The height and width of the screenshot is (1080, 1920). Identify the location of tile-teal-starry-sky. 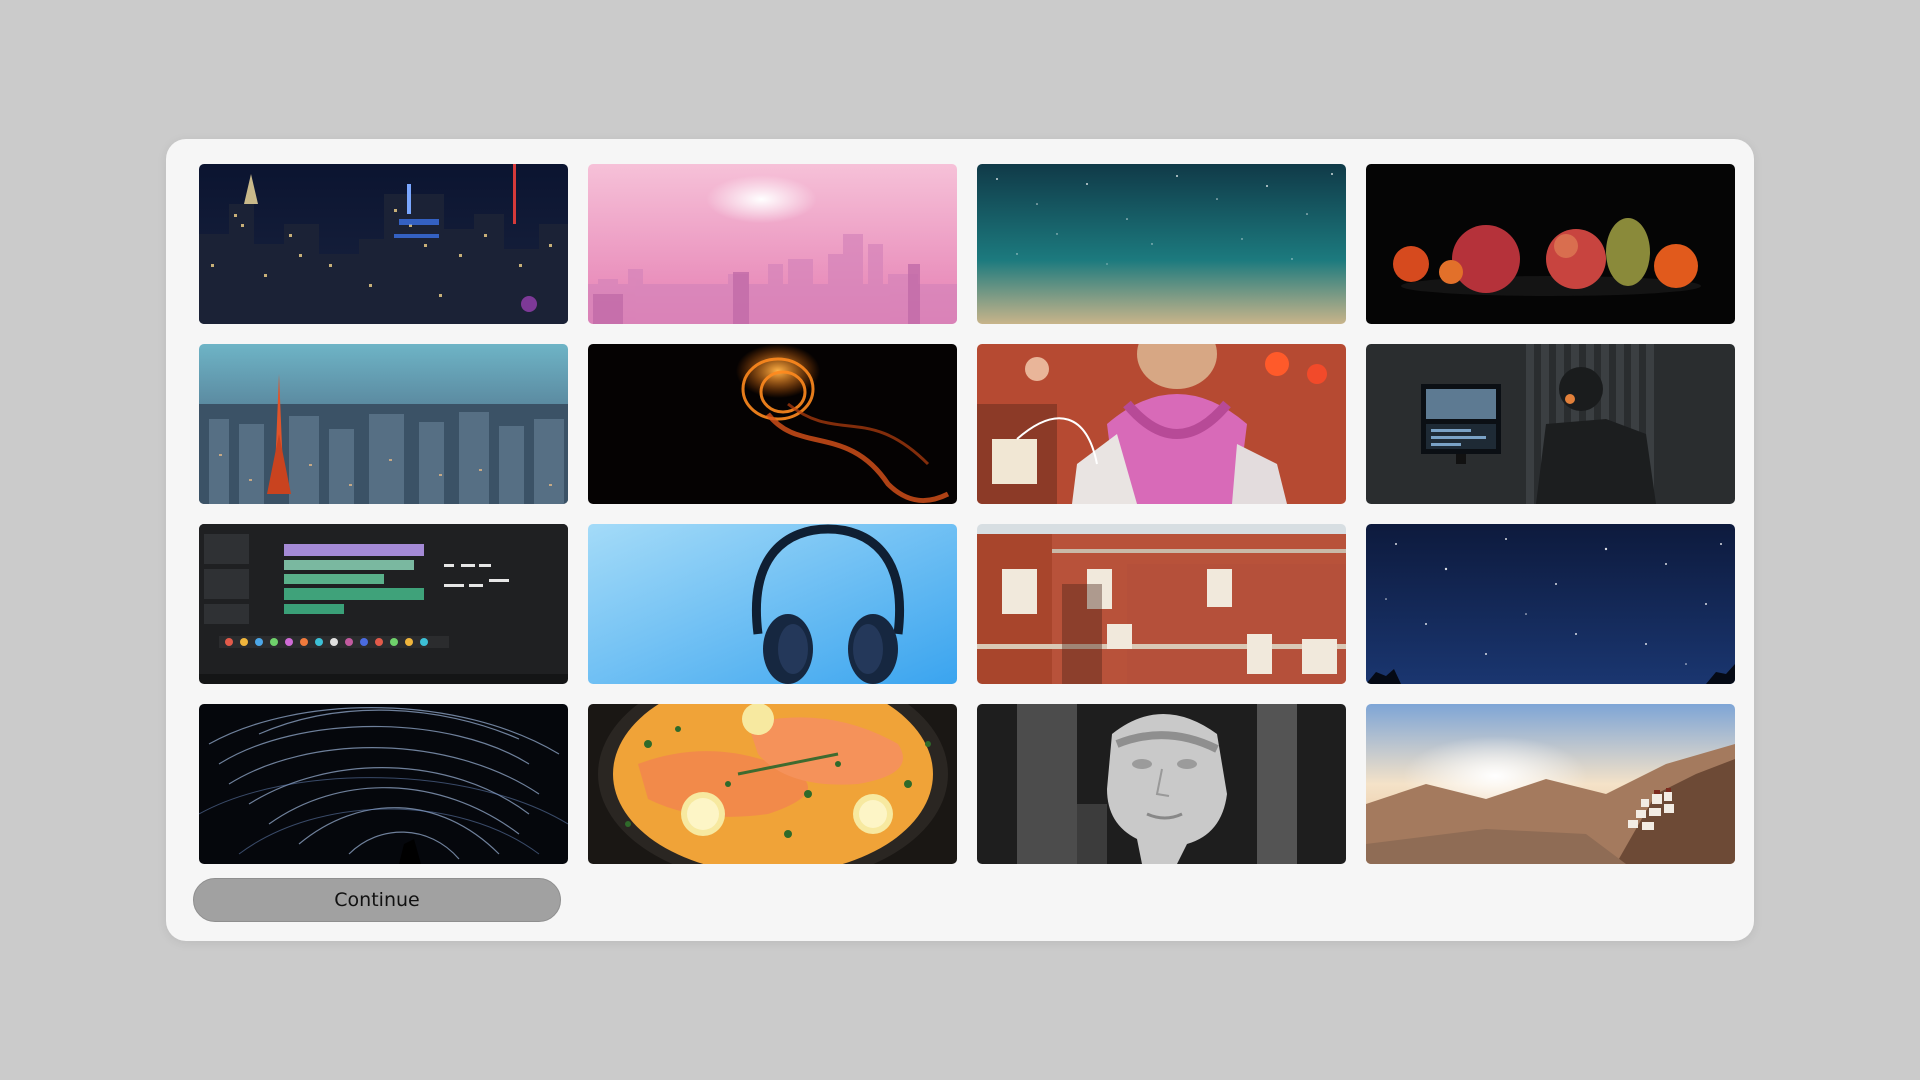
(1161, 244).